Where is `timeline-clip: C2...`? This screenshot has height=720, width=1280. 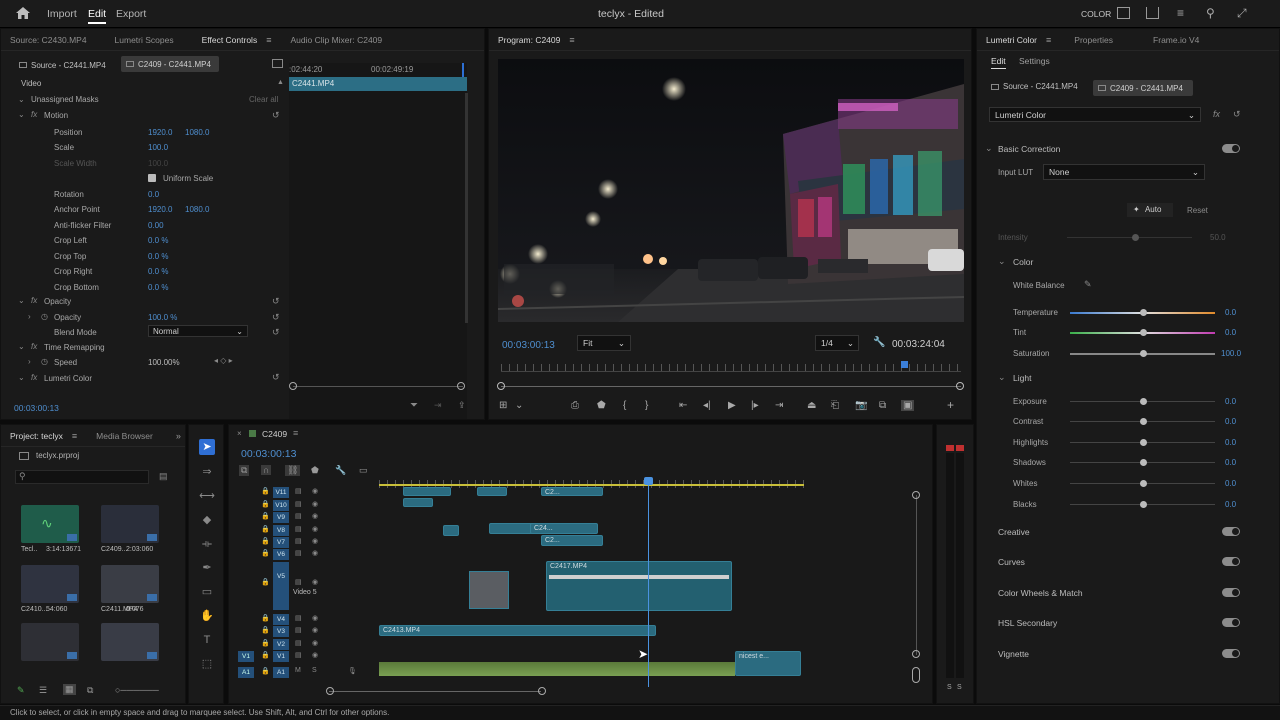 timeline-clip: C2... is located at coordinates (572, 540).